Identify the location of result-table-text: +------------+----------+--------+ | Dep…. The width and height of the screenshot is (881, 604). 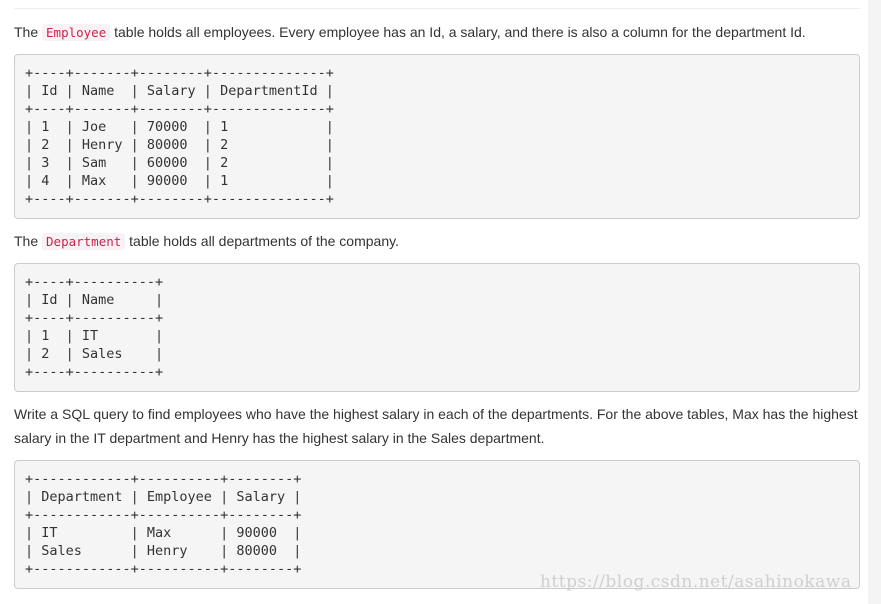
(163, 524).